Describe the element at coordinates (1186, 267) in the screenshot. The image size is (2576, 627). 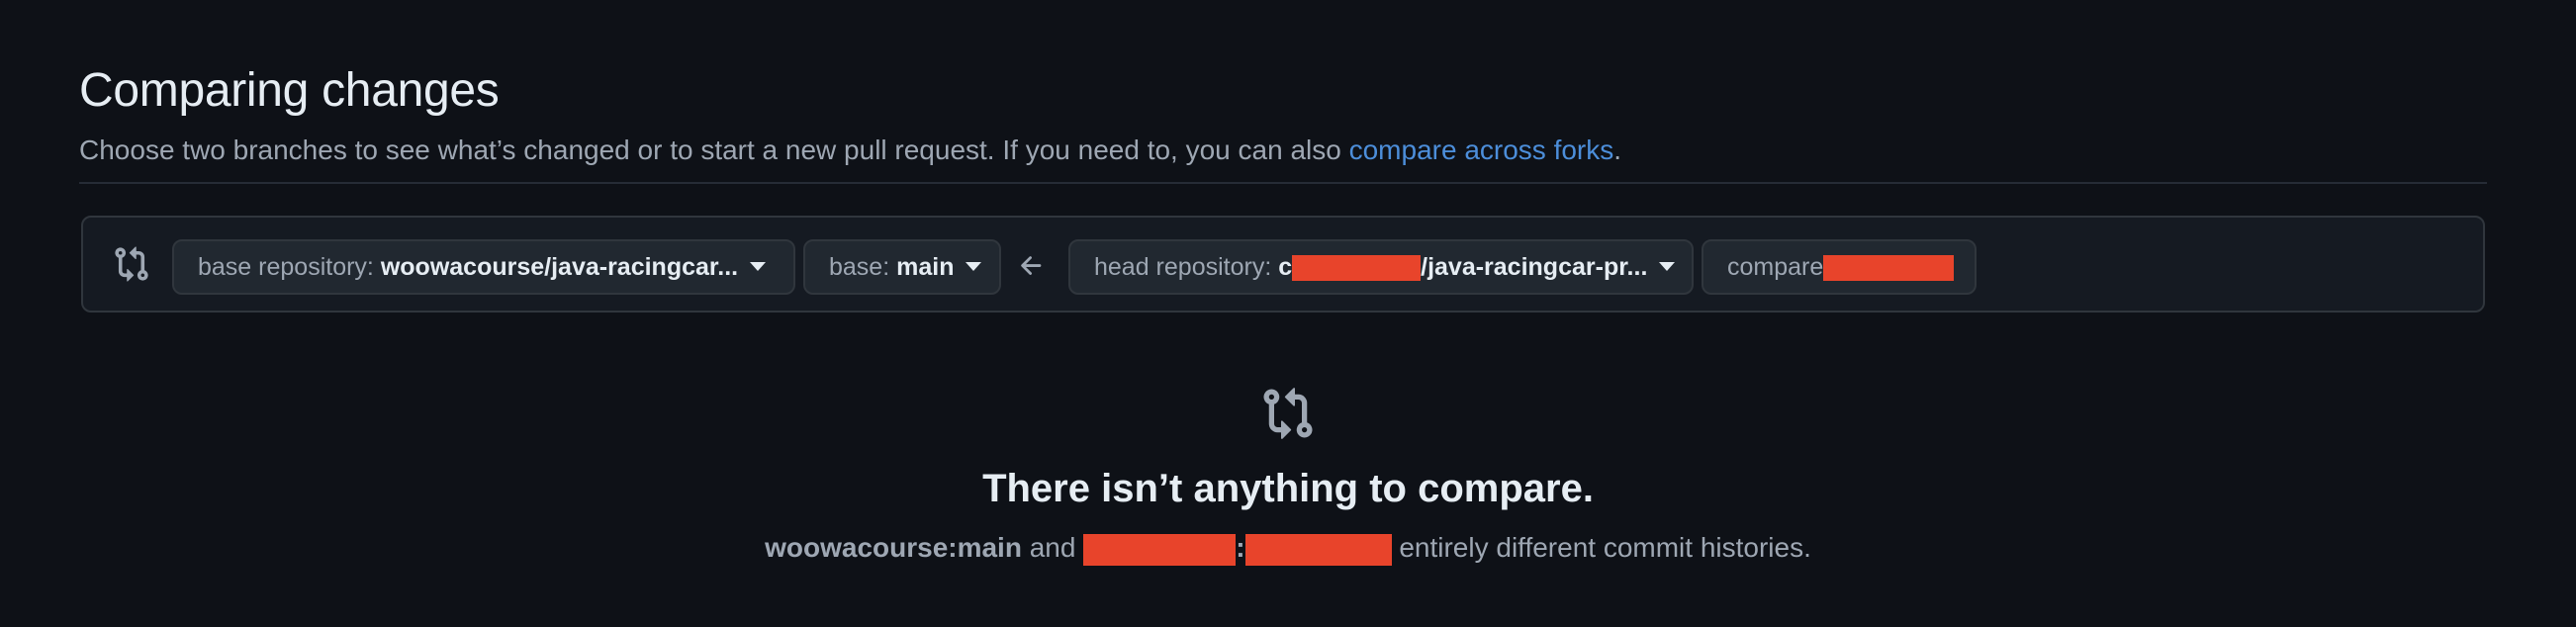
I see `head-repository-label: head repository:` at that location.